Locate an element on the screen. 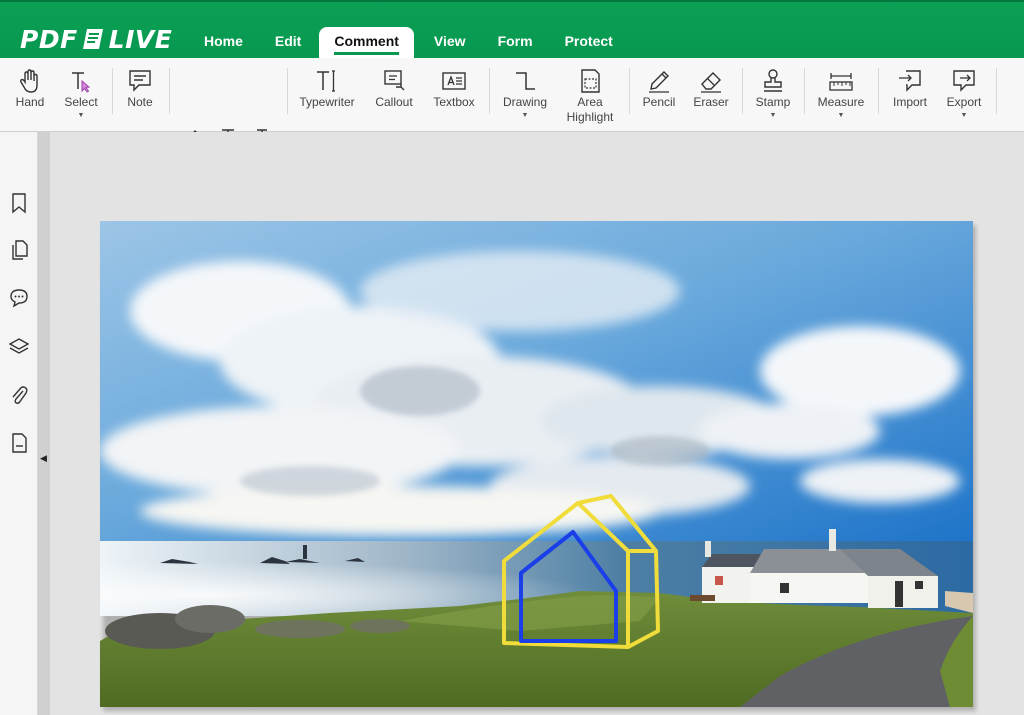  export-icon is located at coordinates (964, 81).